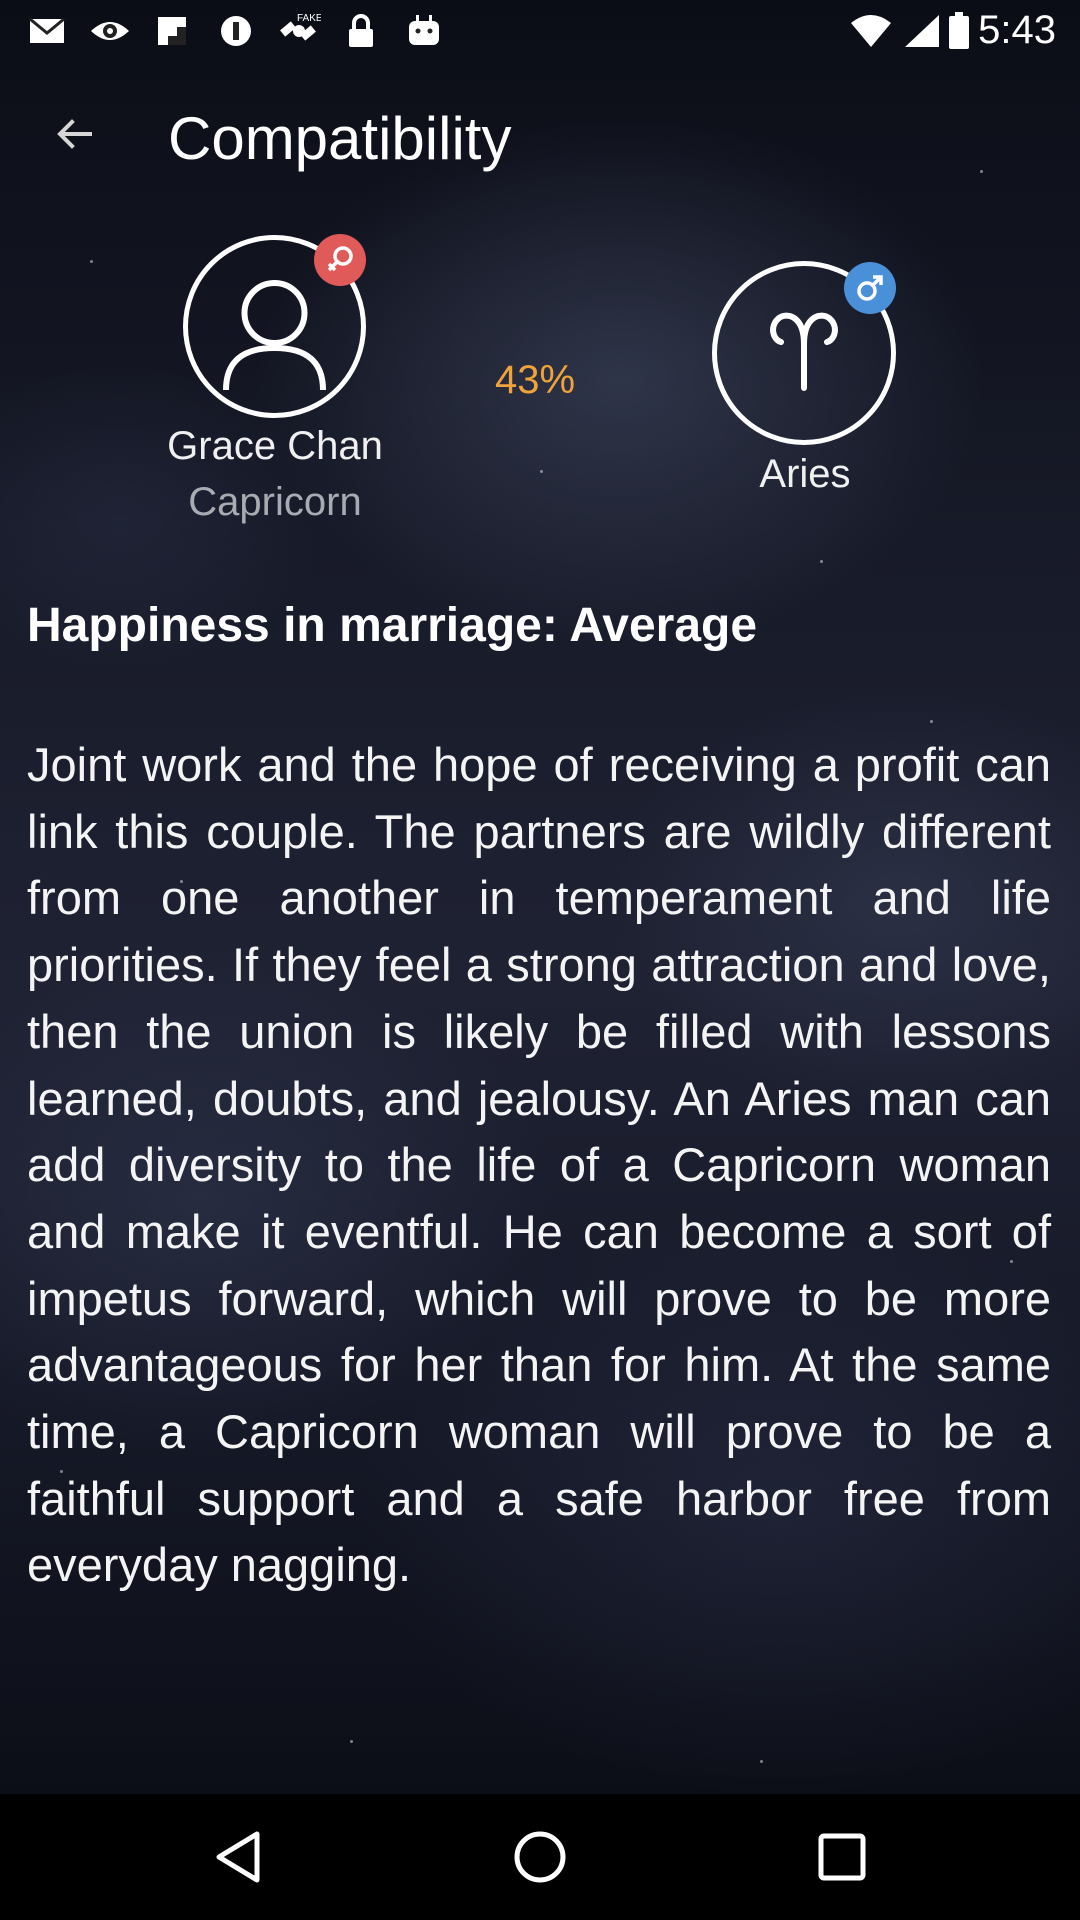 The width and height of the screenshot is (1080, 1920). I want to click on navigation-bar, so click(540, 1857).